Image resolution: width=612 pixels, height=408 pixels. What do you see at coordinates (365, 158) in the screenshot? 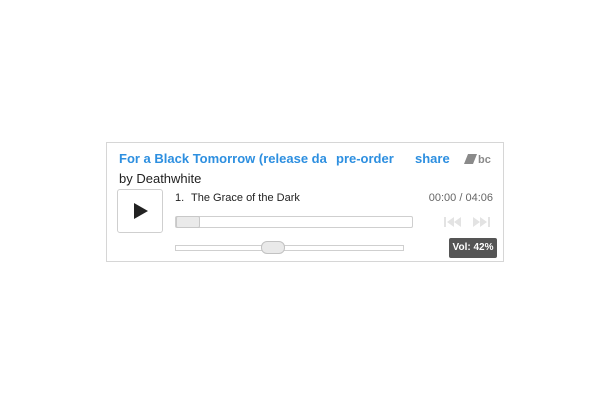
I see `preorder-link: pre-order` at bounding box center [365, 158].